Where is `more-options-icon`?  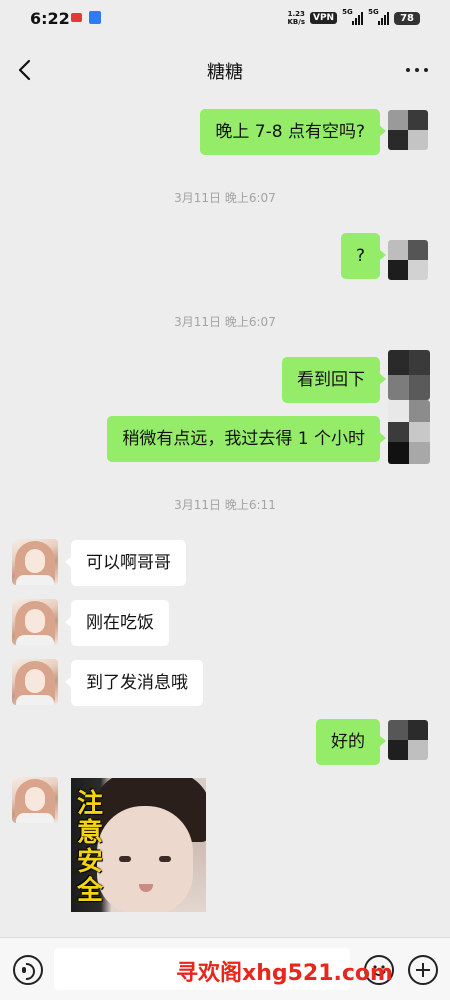
more-options-icon is located at coordinates (417, 70).